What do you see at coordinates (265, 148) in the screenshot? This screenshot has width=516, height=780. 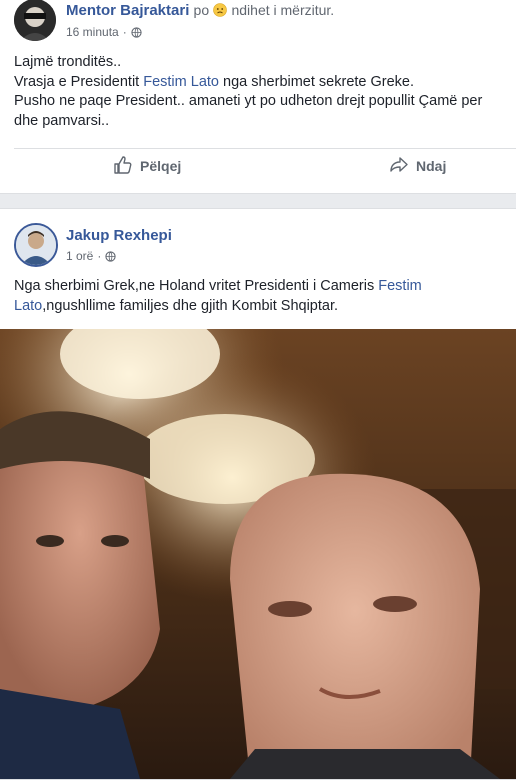 I see `divider` at bounding box center [265, 148].